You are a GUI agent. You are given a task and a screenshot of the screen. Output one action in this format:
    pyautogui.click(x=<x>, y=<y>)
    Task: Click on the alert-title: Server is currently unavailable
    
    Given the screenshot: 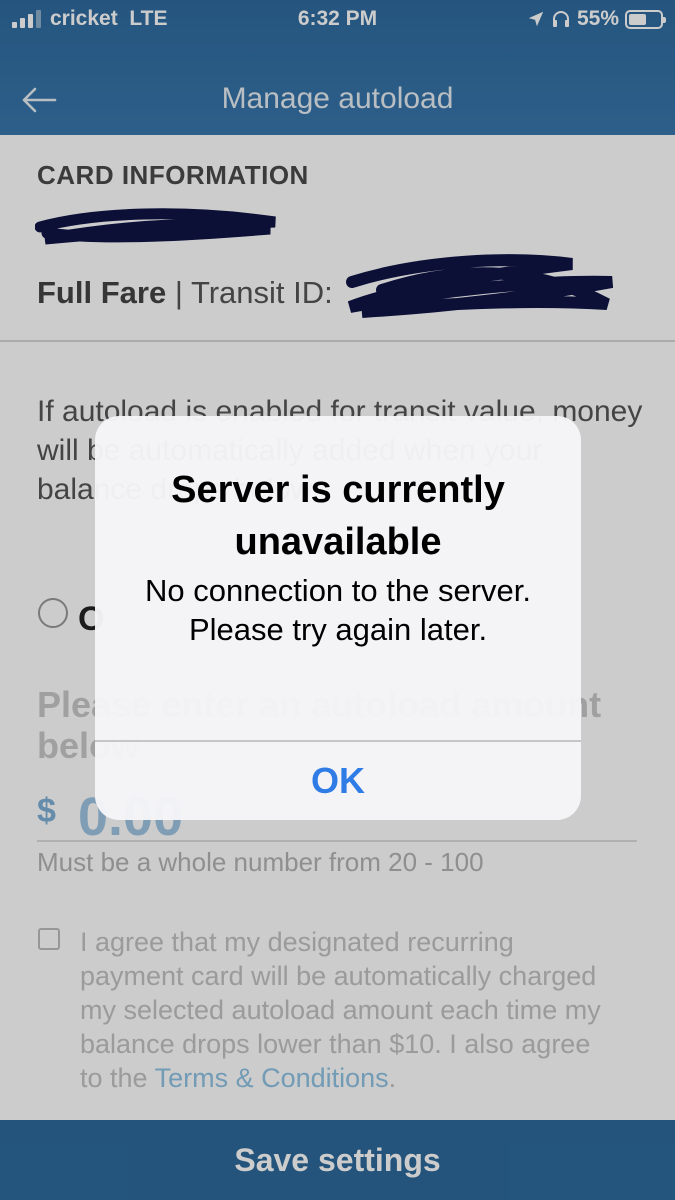 What is the action you would take?
    pyautogui.click(x=338, y=516)
    